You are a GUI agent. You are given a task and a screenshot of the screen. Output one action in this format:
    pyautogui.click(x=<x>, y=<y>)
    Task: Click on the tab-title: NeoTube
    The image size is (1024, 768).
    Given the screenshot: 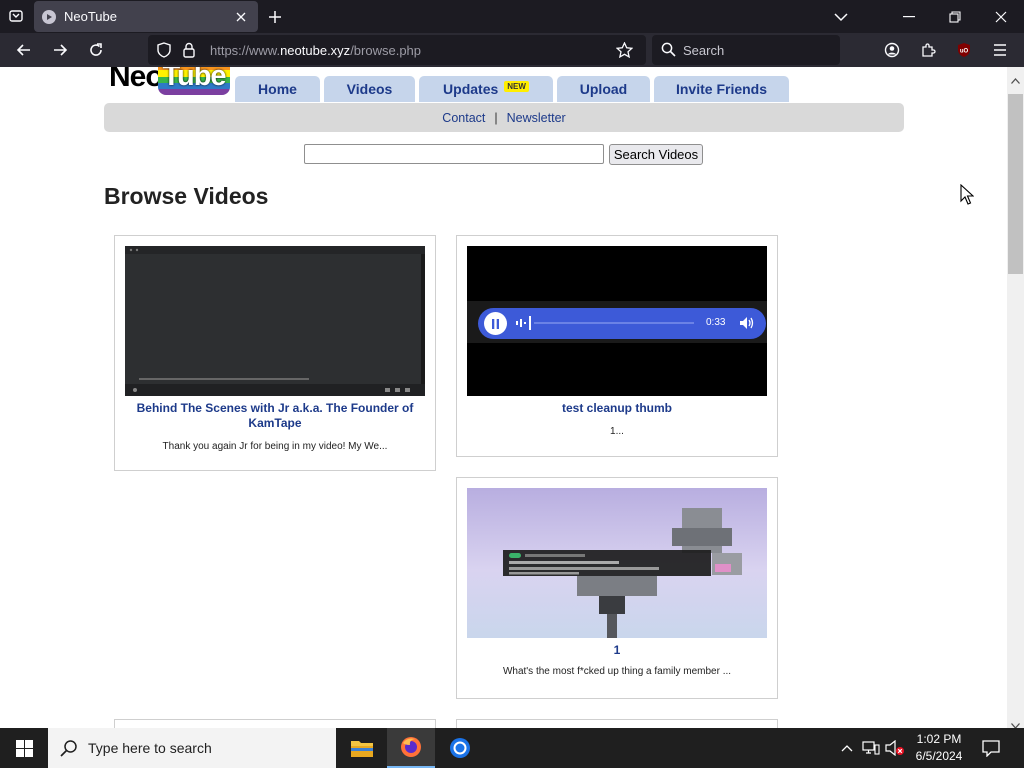 What is the action you would take?
    pyautogui.click(x=90, y=16)
    